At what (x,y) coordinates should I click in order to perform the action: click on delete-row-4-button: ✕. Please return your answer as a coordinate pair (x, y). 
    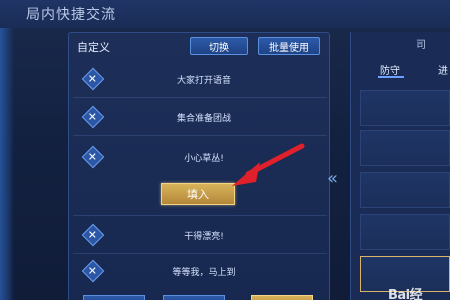
    Looking at the image, I should click on (93, 235).